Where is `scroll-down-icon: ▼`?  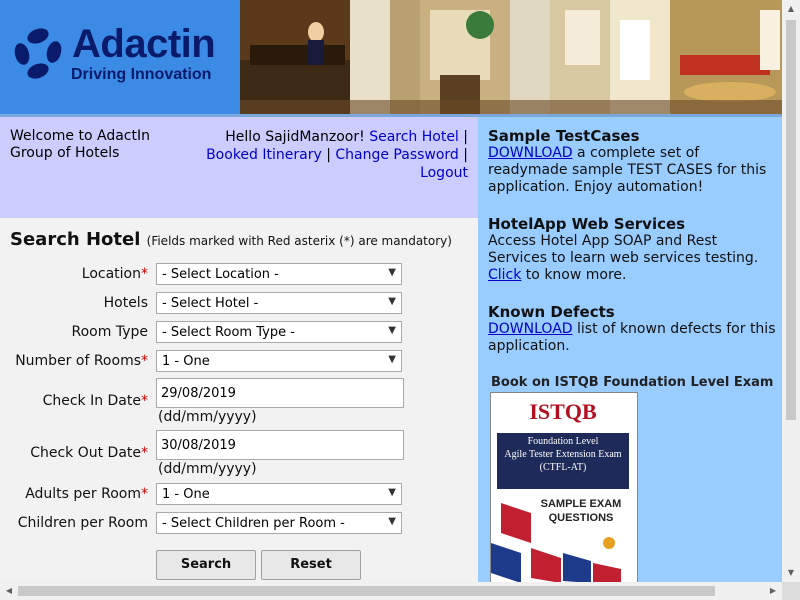 scroll-down-icon: ▼ is located at coordinates (791, 573).